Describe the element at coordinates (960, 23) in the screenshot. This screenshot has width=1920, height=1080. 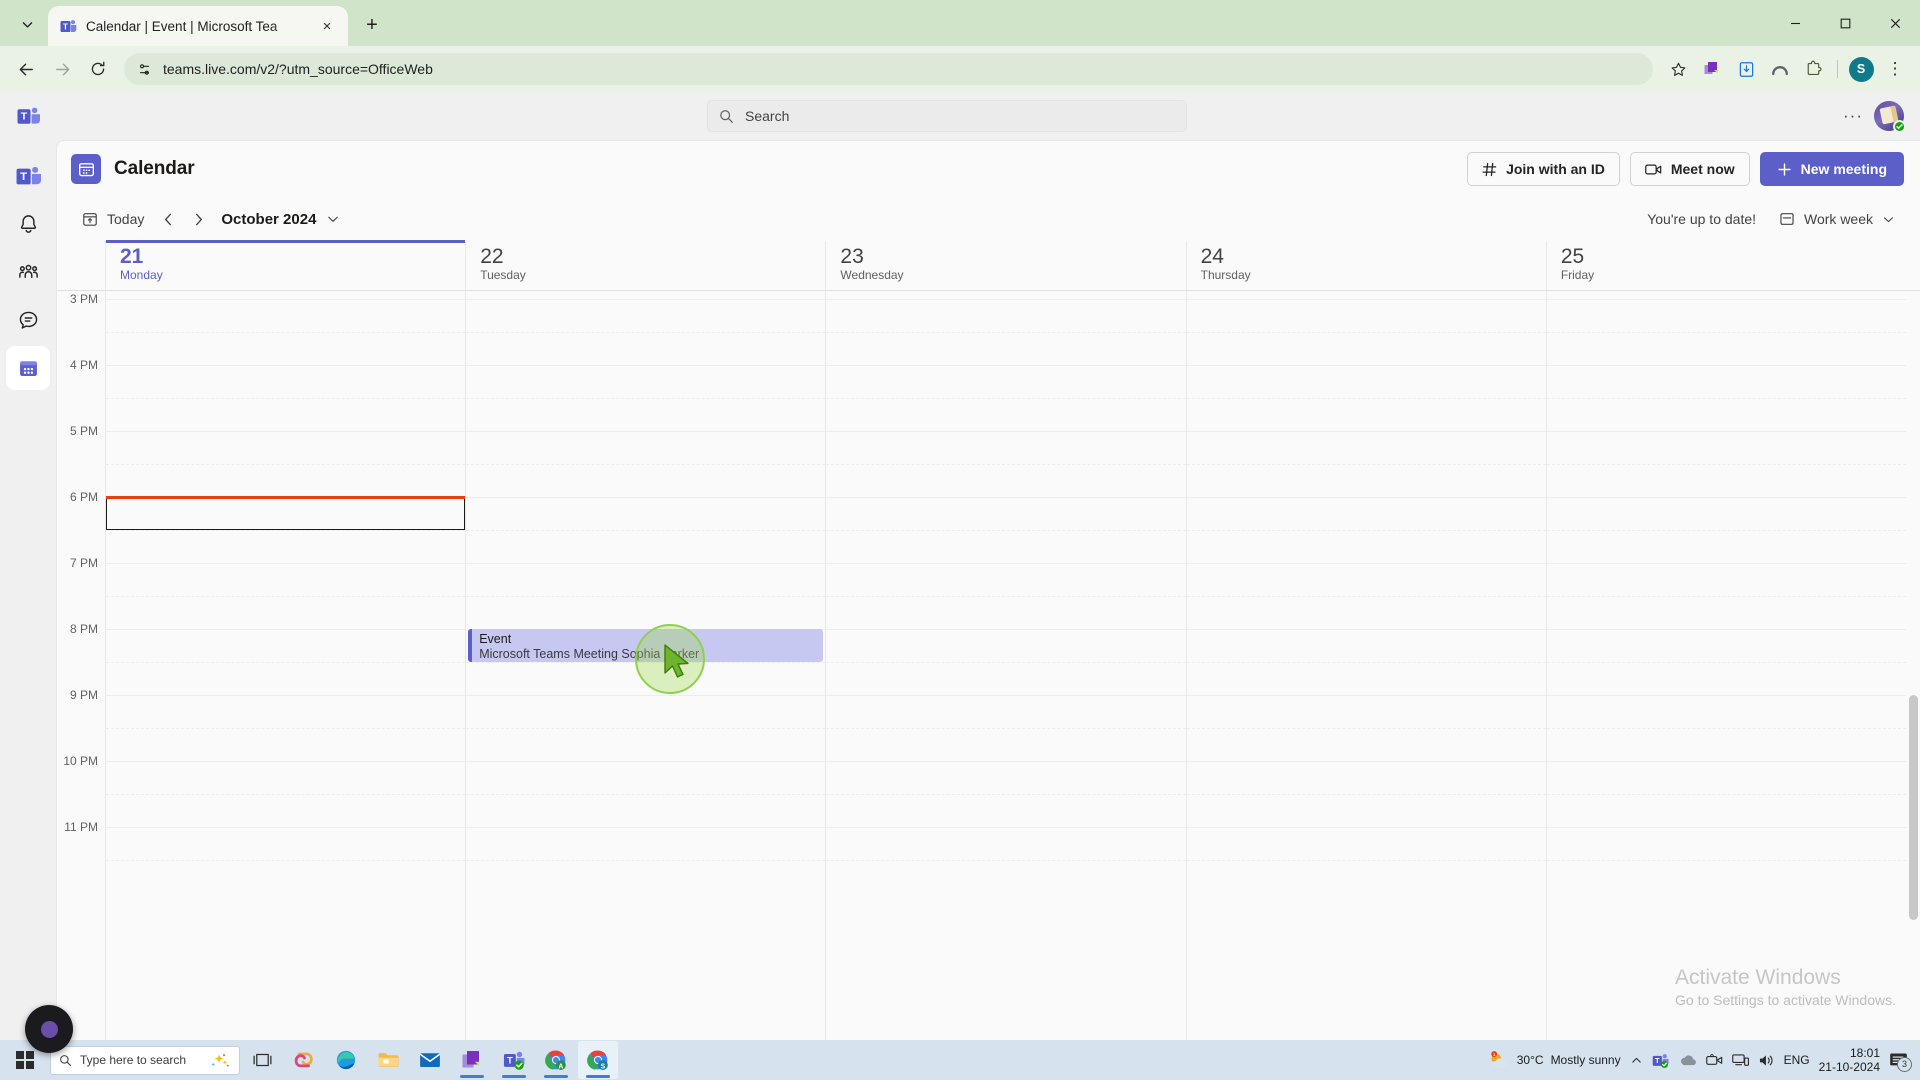
I see `browser-tab-strip: T Calendar | Event | Microsoft Tea × +` at that location.